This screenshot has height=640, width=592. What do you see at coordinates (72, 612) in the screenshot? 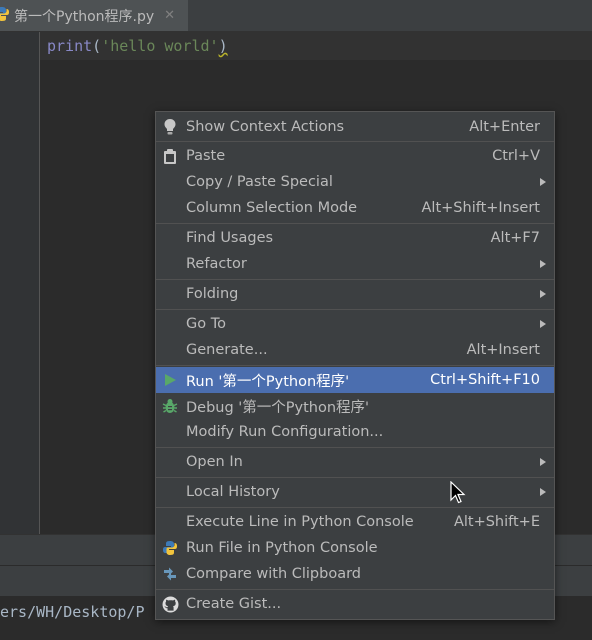
I see `console-output: ers/WH/Desktop/P` at bounding box center [72, 612].